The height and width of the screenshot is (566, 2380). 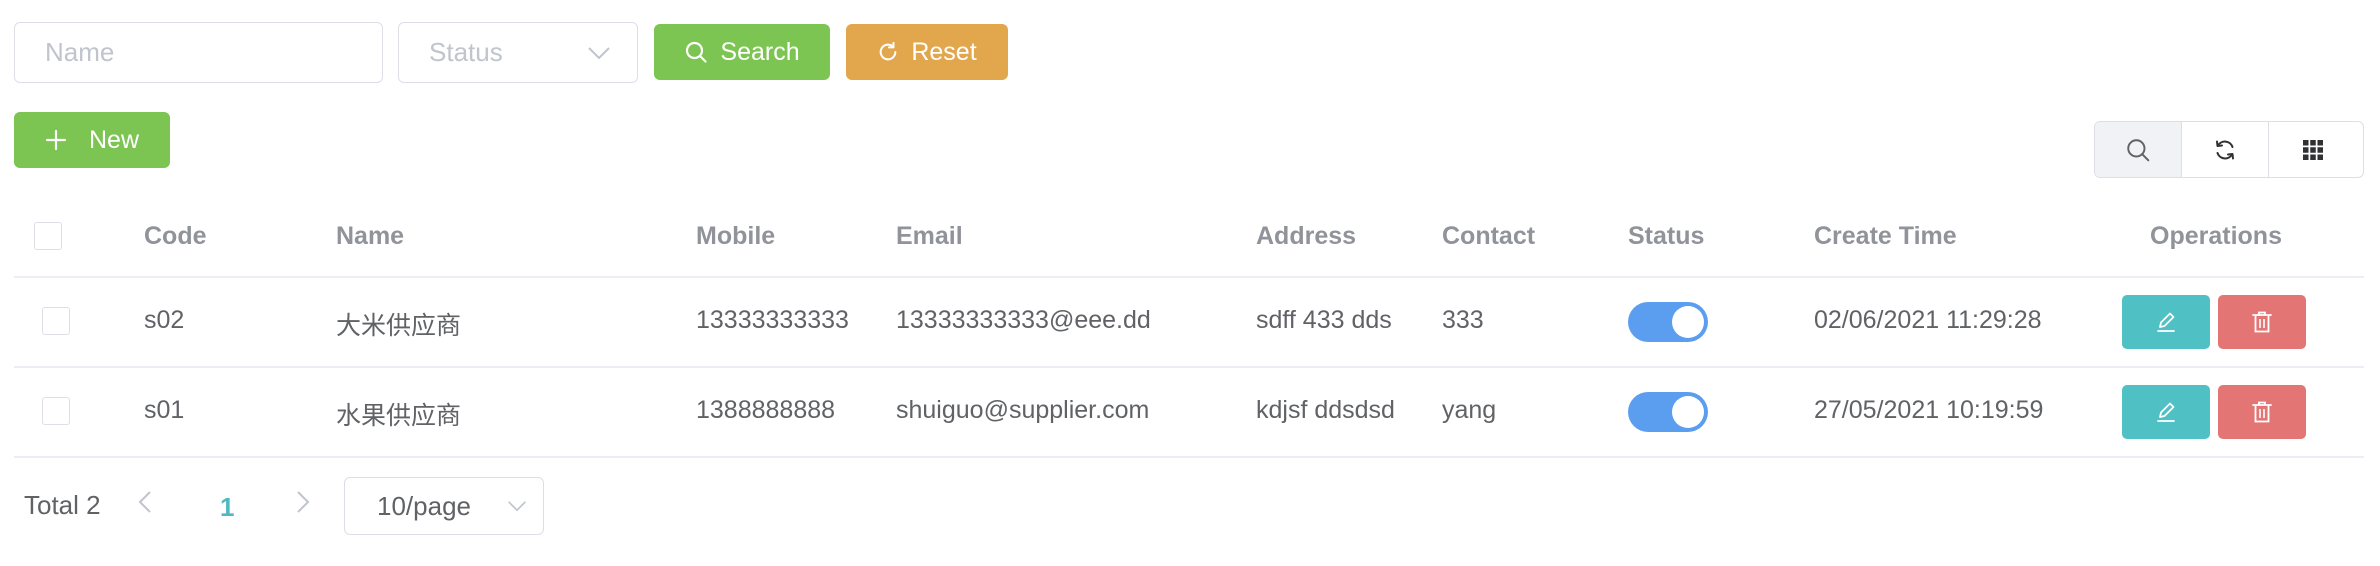 I want to click on reset-button: Reset, so click(x=927, y=52).